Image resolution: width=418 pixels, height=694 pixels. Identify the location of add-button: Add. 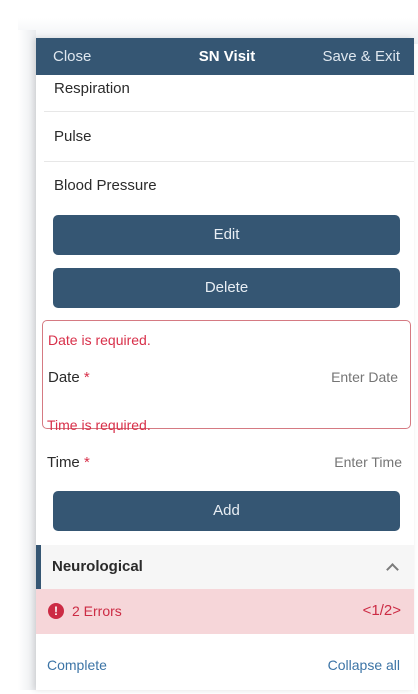
(226, 511).